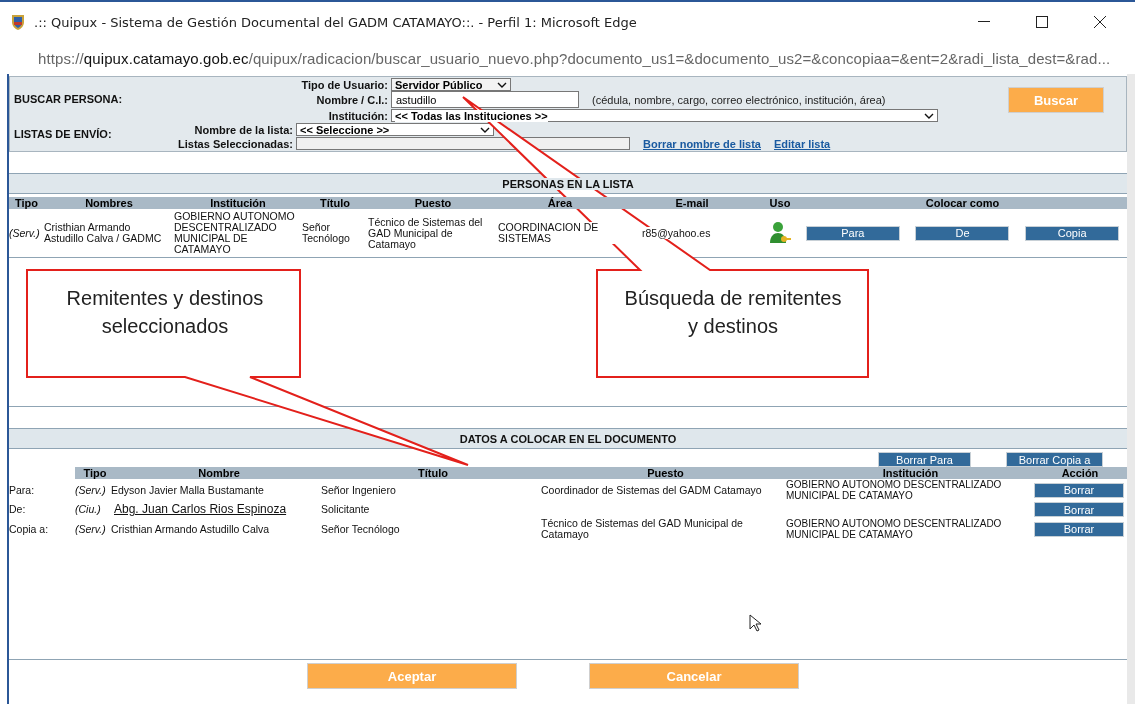 Image resolution: width=1135 pixels, height=704 pixels. What do you see at coordinates (351, 99) in the screenshot?
I see `field-label: Nombre / C.I.:` at bounding box center [351, 99].